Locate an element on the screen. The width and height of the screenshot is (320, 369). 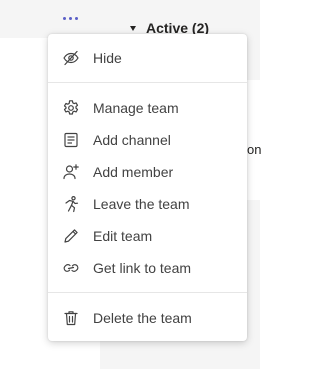
menu-item-label: Edit team is located at coordinates (123, 236).